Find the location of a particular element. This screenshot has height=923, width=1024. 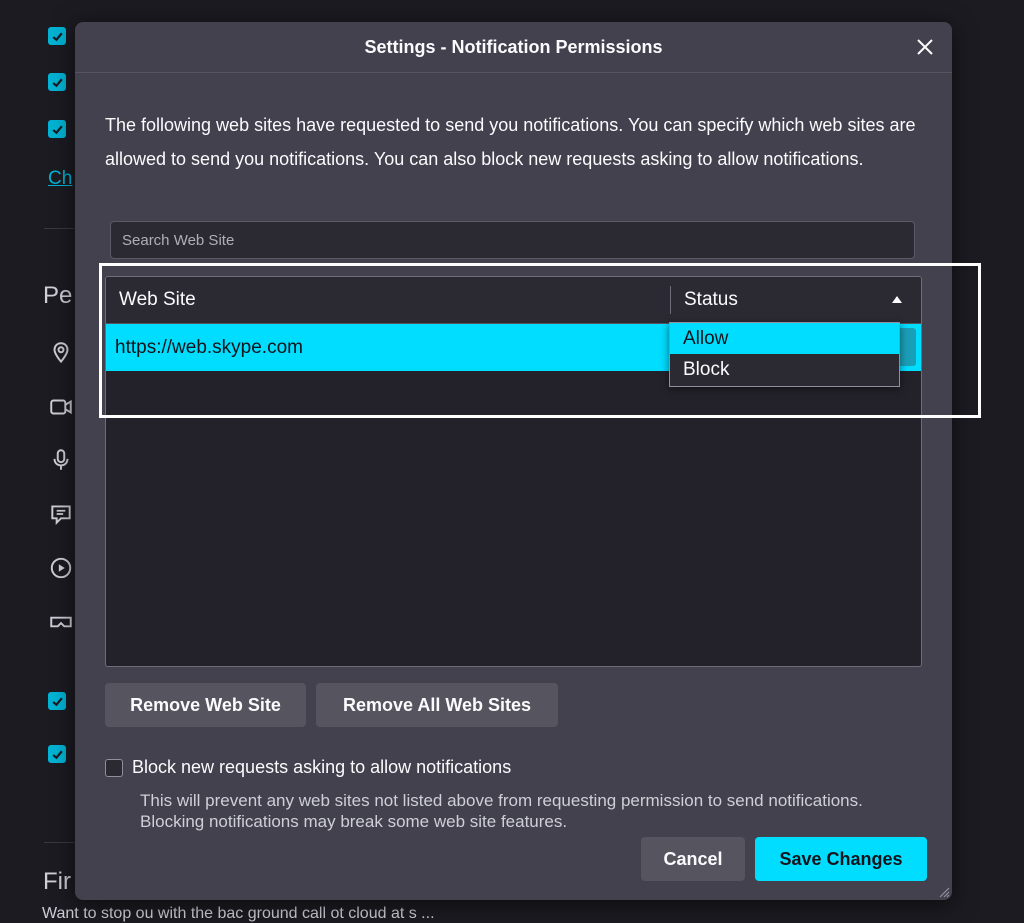

block-requests-checkbox is located at coordinates (114, 767).